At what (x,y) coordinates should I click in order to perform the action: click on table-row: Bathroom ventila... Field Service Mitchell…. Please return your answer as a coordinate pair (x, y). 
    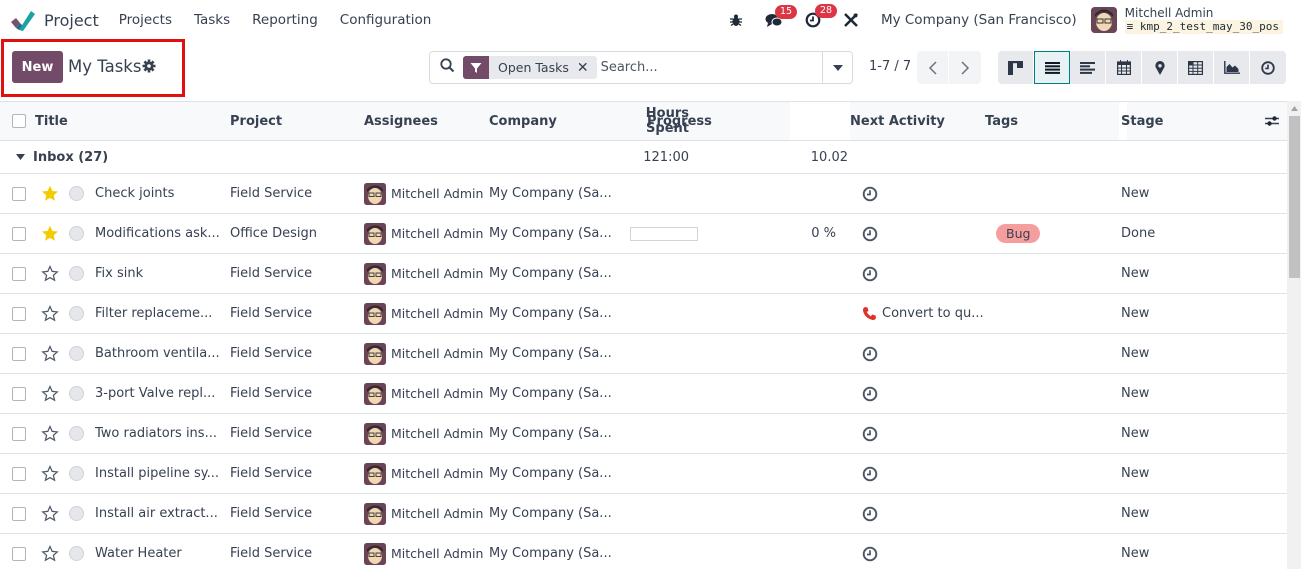
    Looking at the image, I should click on (643, 354).